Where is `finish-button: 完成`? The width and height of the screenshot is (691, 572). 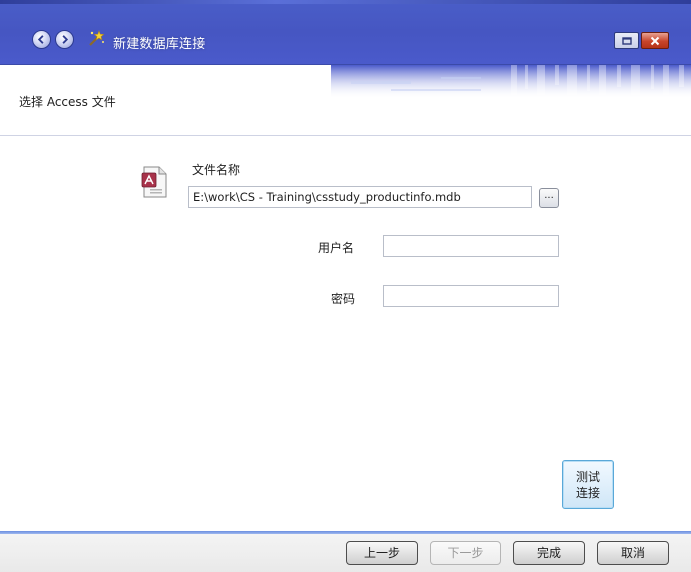 finish-button: 完成 is located at coordinates (549, 553).